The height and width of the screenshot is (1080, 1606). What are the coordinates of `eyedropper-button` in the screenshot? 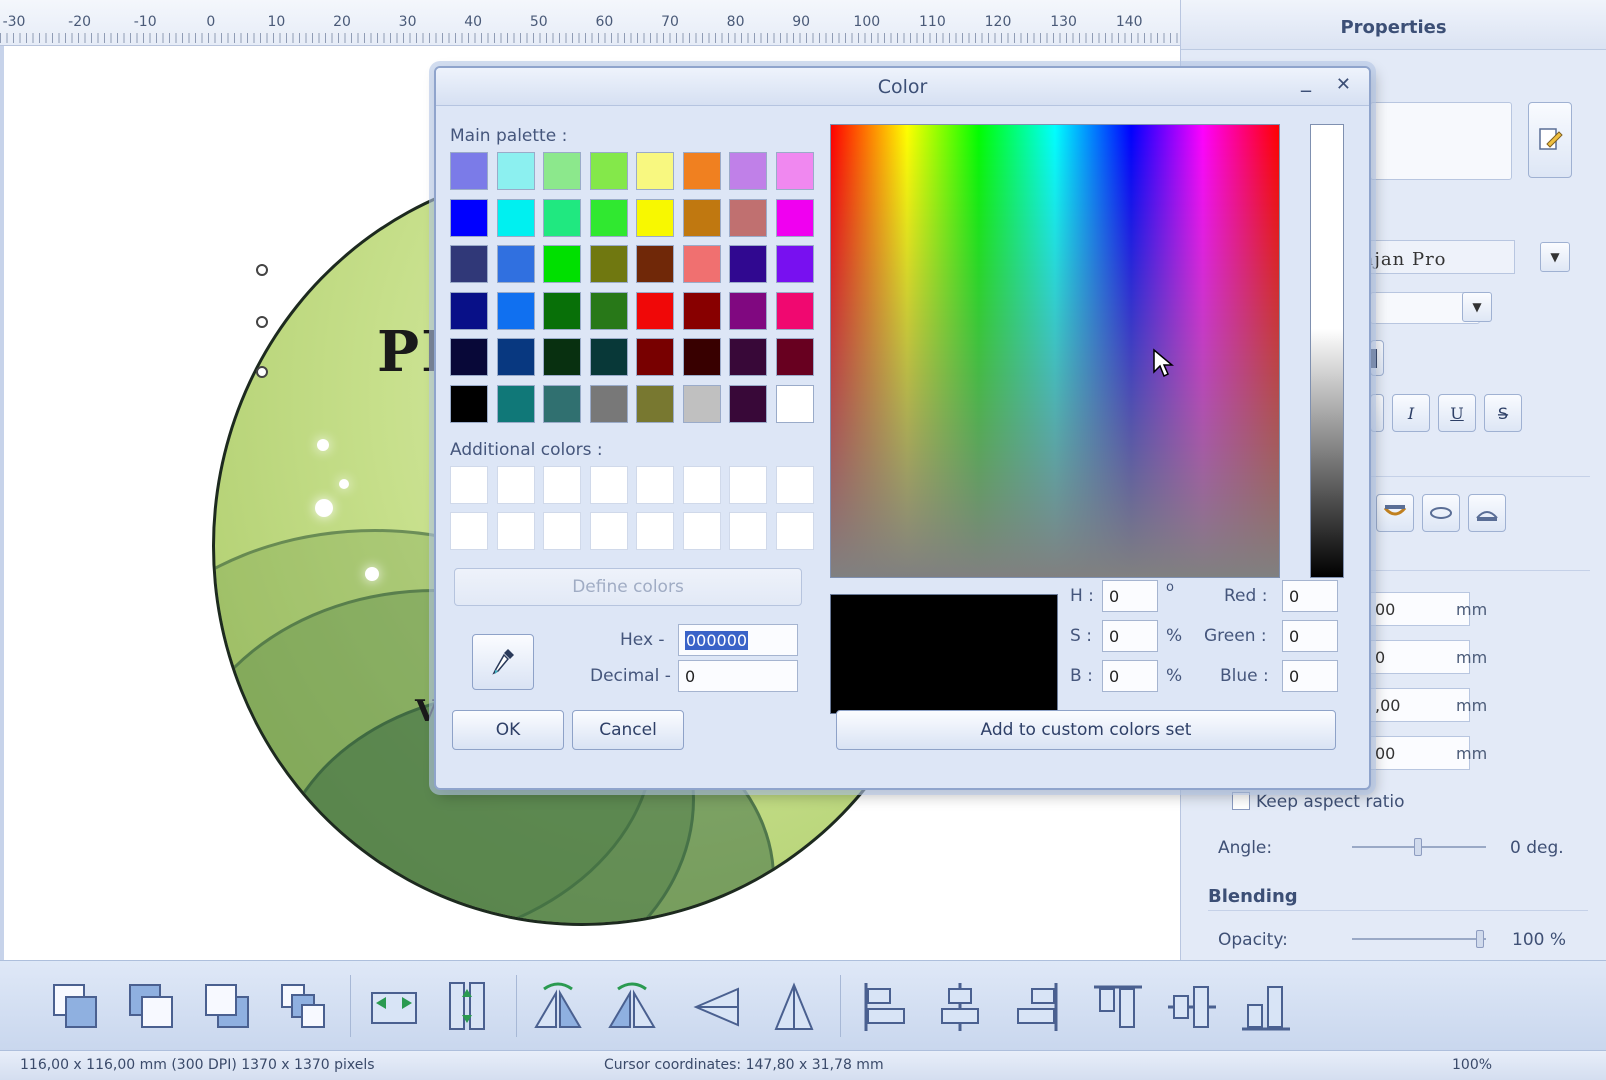 It's located at (503, 662).